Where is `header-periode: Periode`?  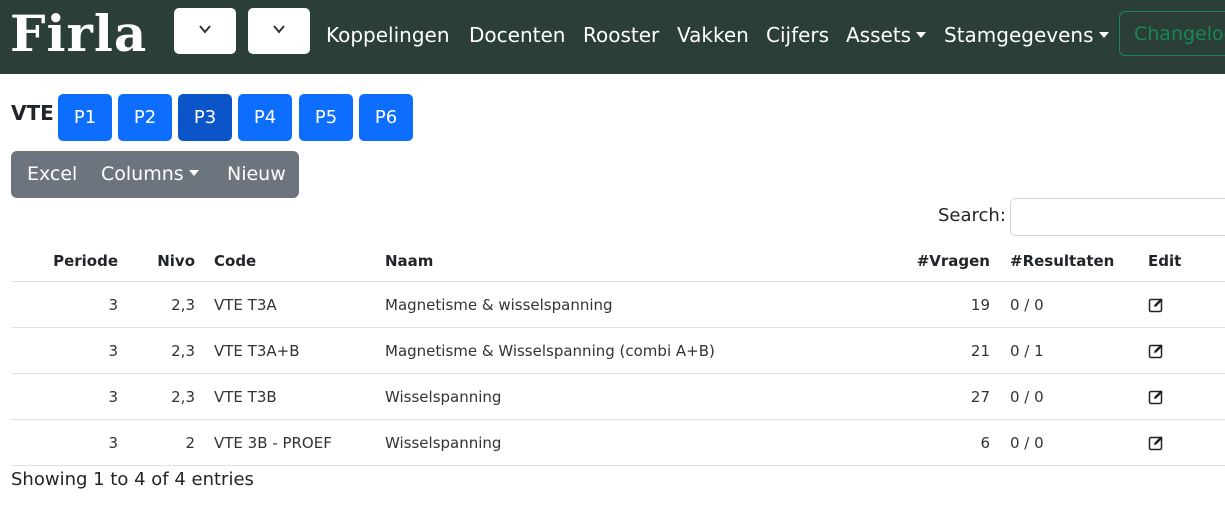
header-periode: Periode is located at coordinates (64, 261).